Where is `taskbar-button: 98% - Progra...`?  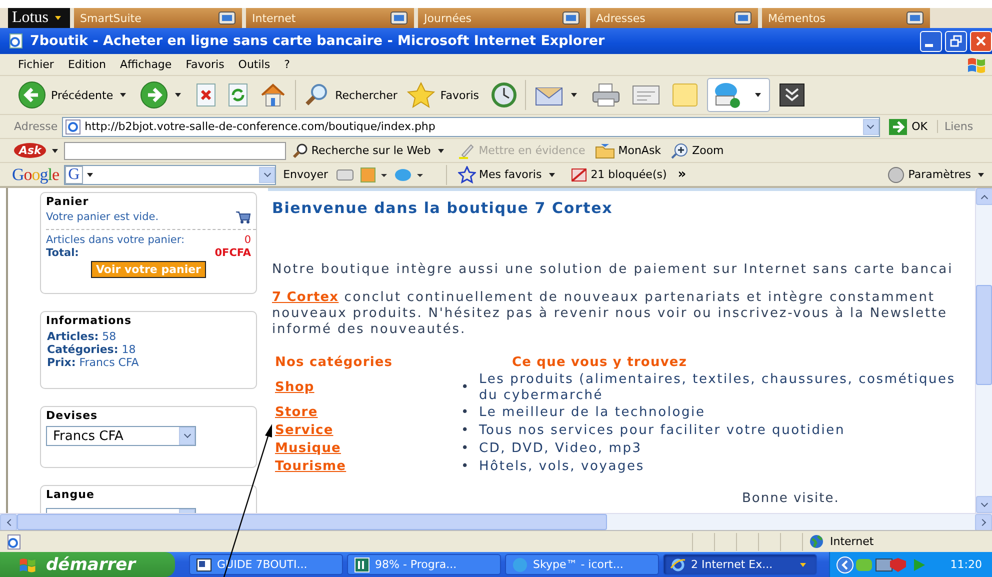
taskbar-button: 98% - Progra... is located at coordinates (424, 564).